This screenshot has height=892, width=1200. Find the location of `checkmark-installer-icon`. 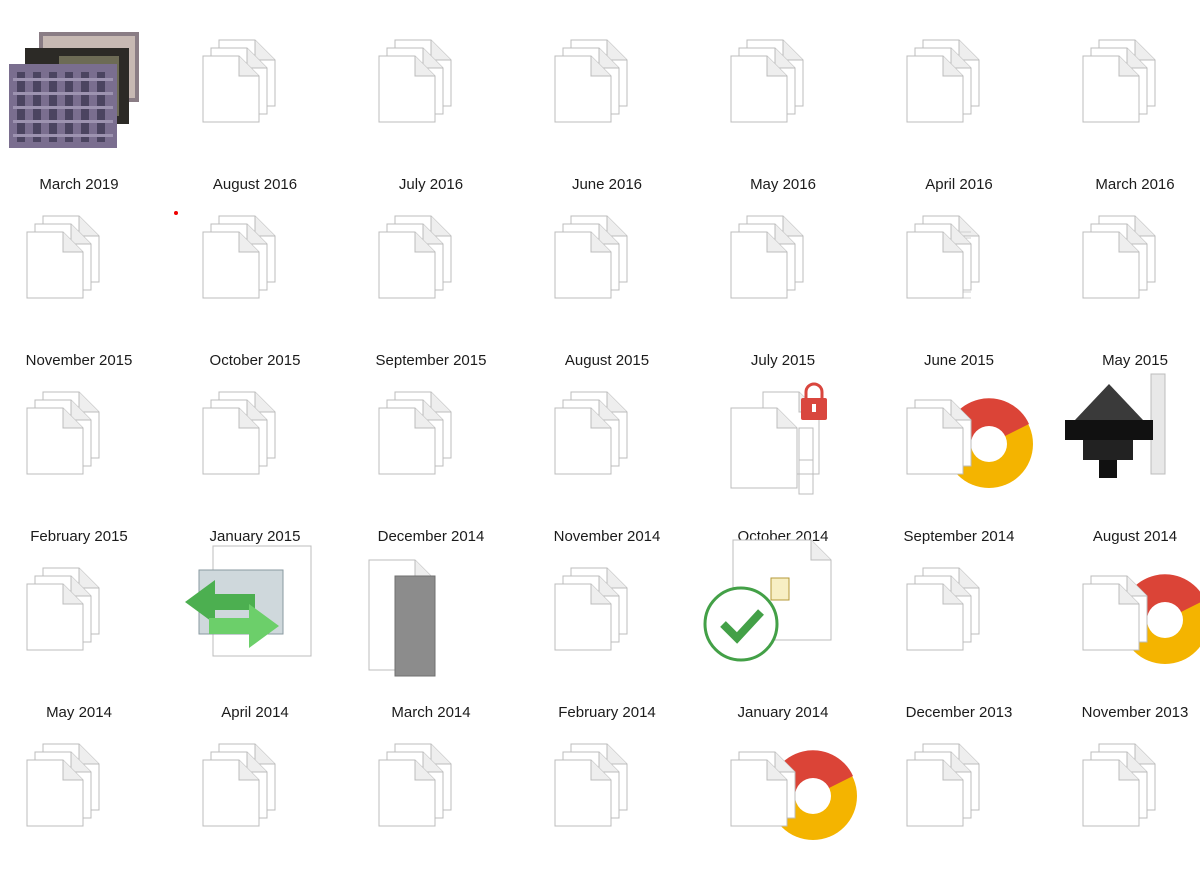

checkmark-installer-icon is located at coordinates (783, 619).